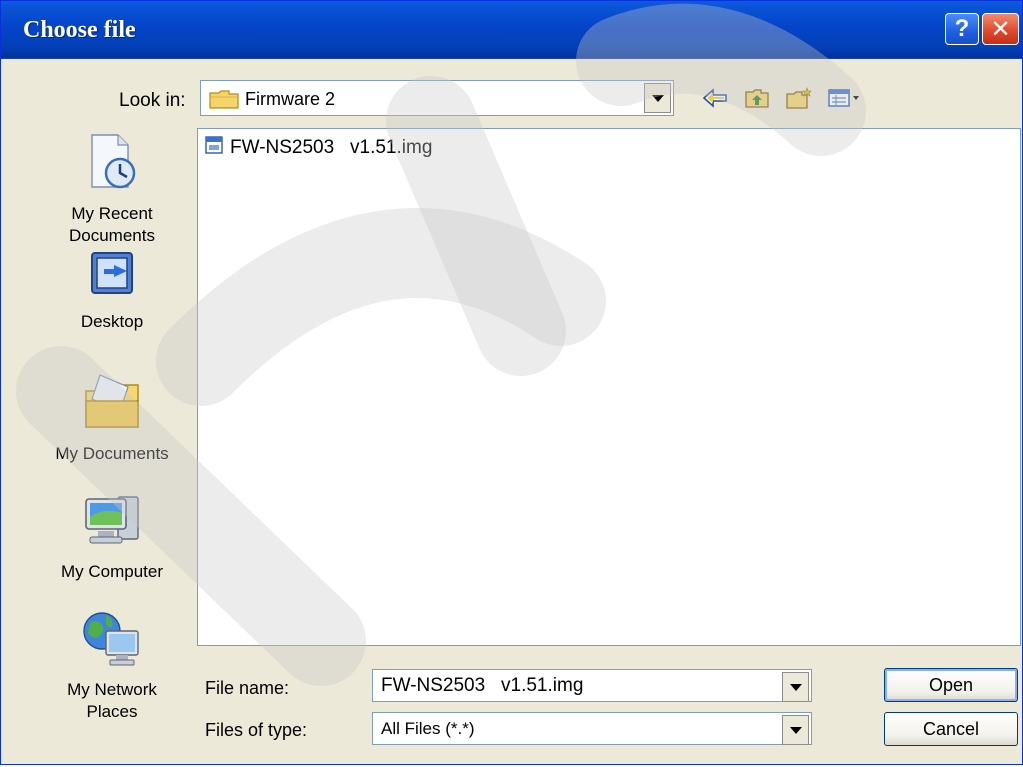 The image size is (1023, 767). What do you see at coordinates (592, 728) in the screenshot?
I see `files-of-type-dropdown: All Files (*.*)` at bounding box center [592, 728].